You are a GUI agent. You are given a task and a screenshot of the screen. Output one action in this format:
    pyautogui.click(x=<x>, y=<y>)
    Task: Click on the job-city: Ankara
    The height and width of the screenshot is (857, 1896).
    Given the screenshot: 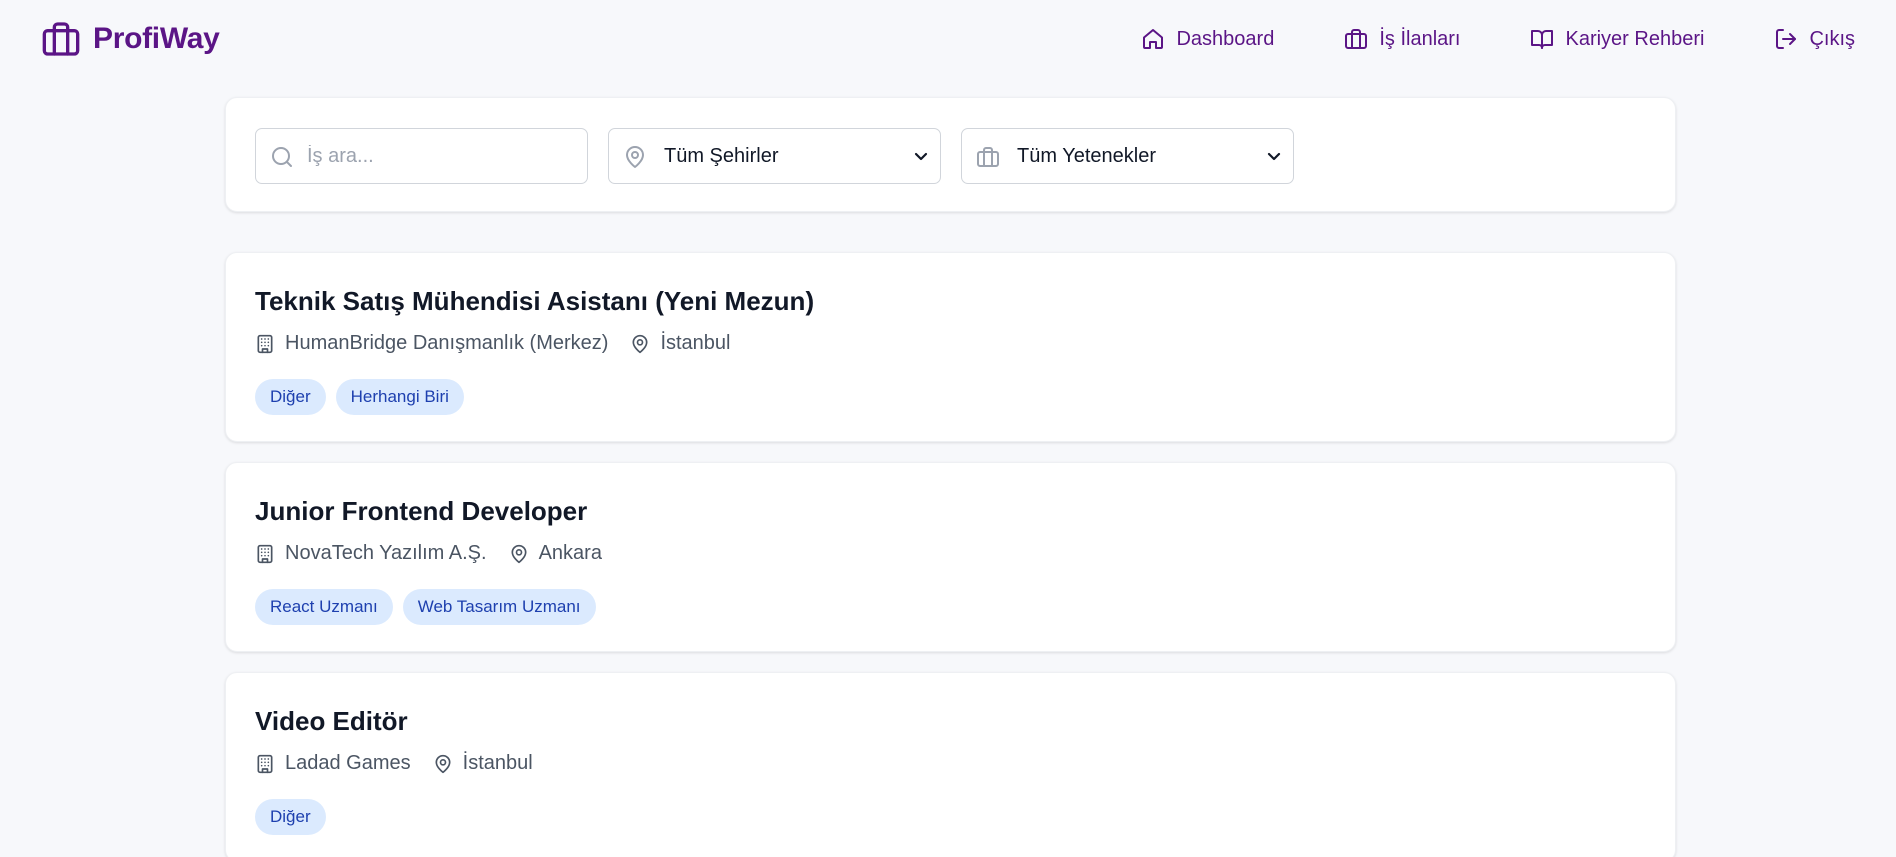 What is the action you would take?
    pyautogui.click(x=570, y=553)
    